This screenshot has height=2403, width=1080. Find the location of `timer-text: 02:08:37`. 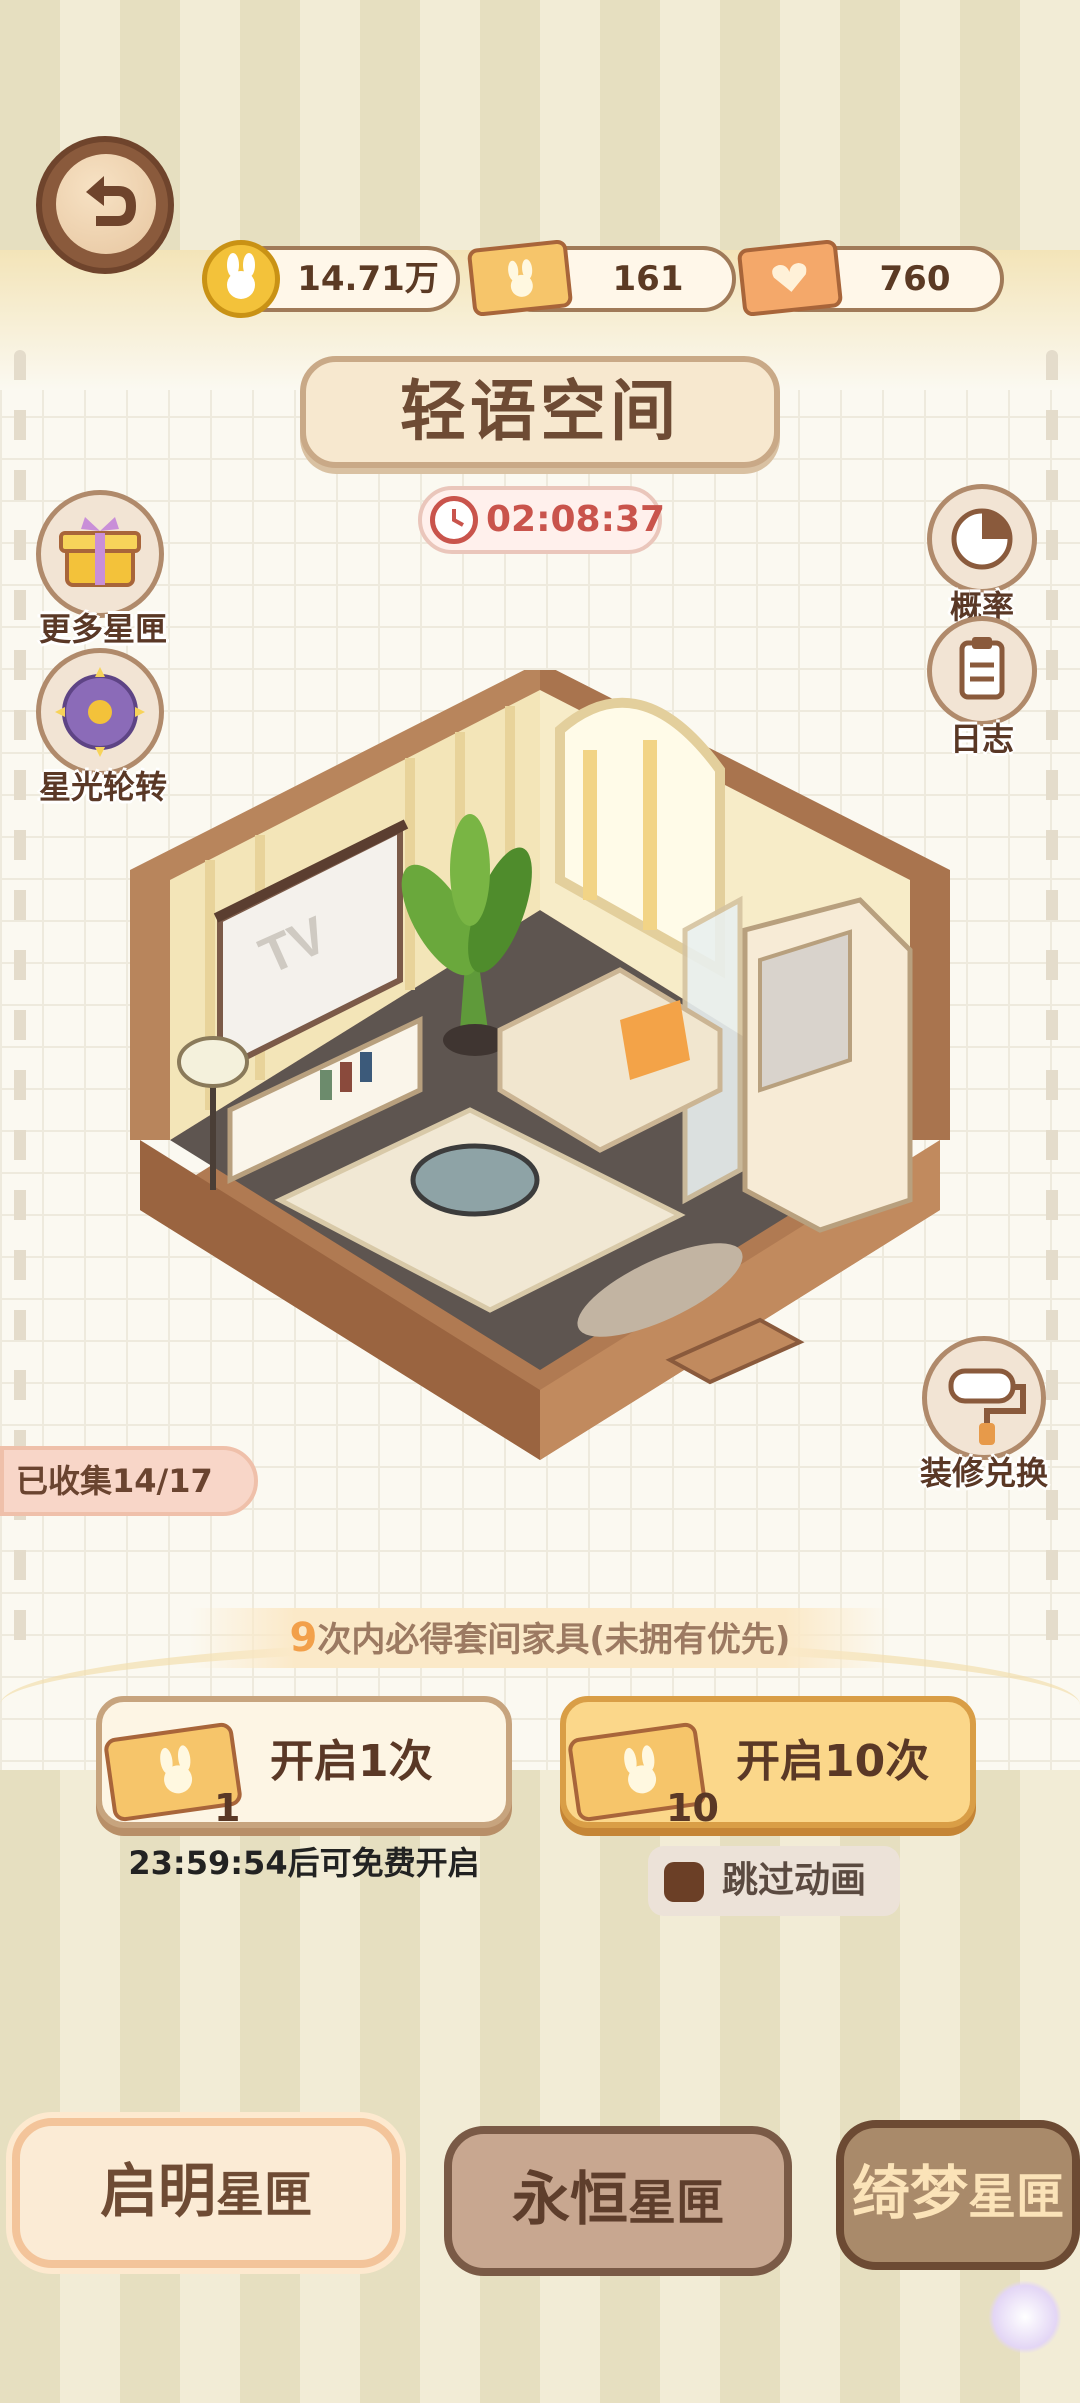

timer-text: 02:08:37 is located at coordinates (576, 519).